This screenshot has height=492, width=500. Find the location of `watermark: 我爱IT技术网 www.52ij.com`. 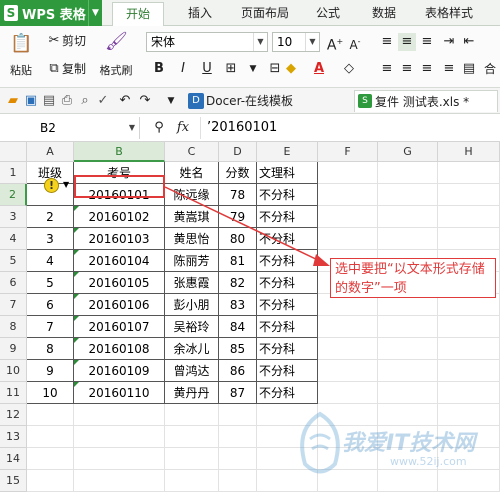

watermark: 我爱IT技术网 www.52ij.com is located at coordinates (395, 445).